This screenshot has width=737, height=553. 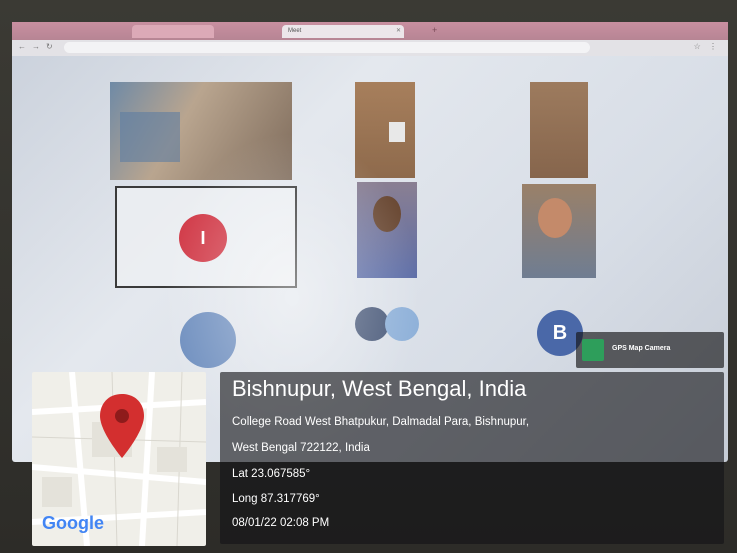 What do you see at coordinates (398, 31) in the screenshot?
I see `tab-close-icon: ✕` at bounding box center [398, 31].